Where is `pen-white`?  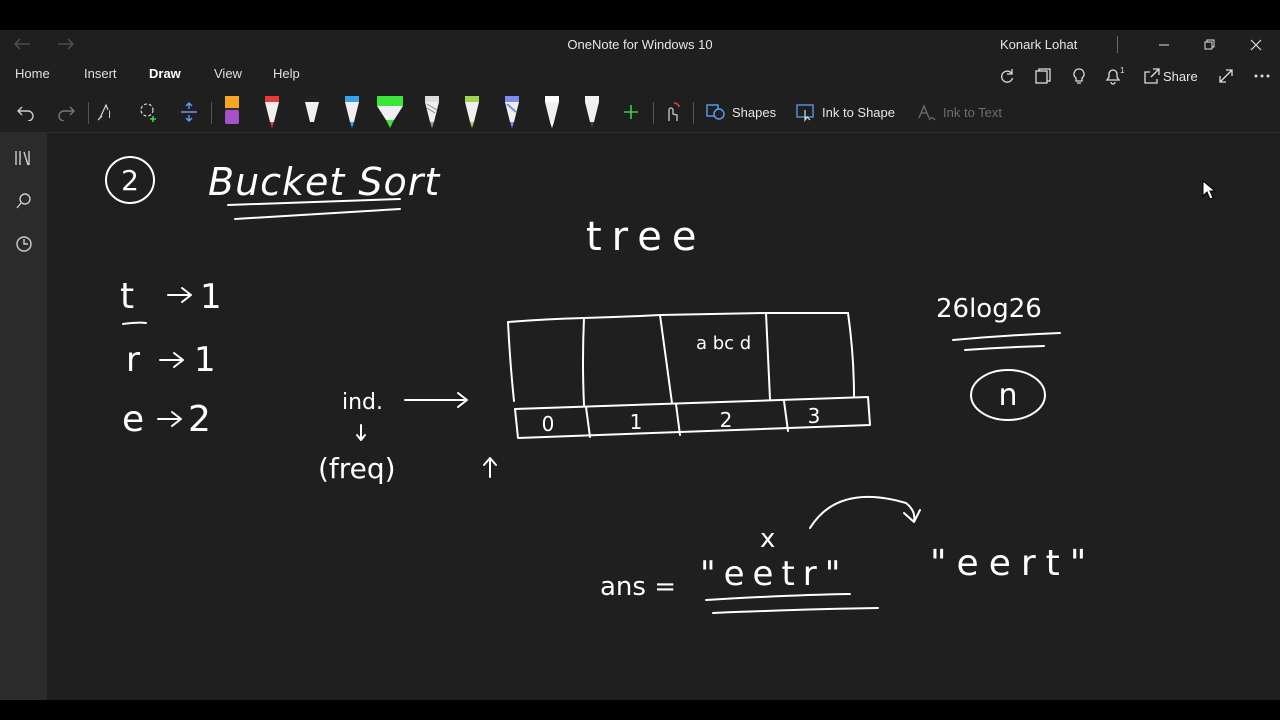 pen-white is located at coordinates (552, 112).